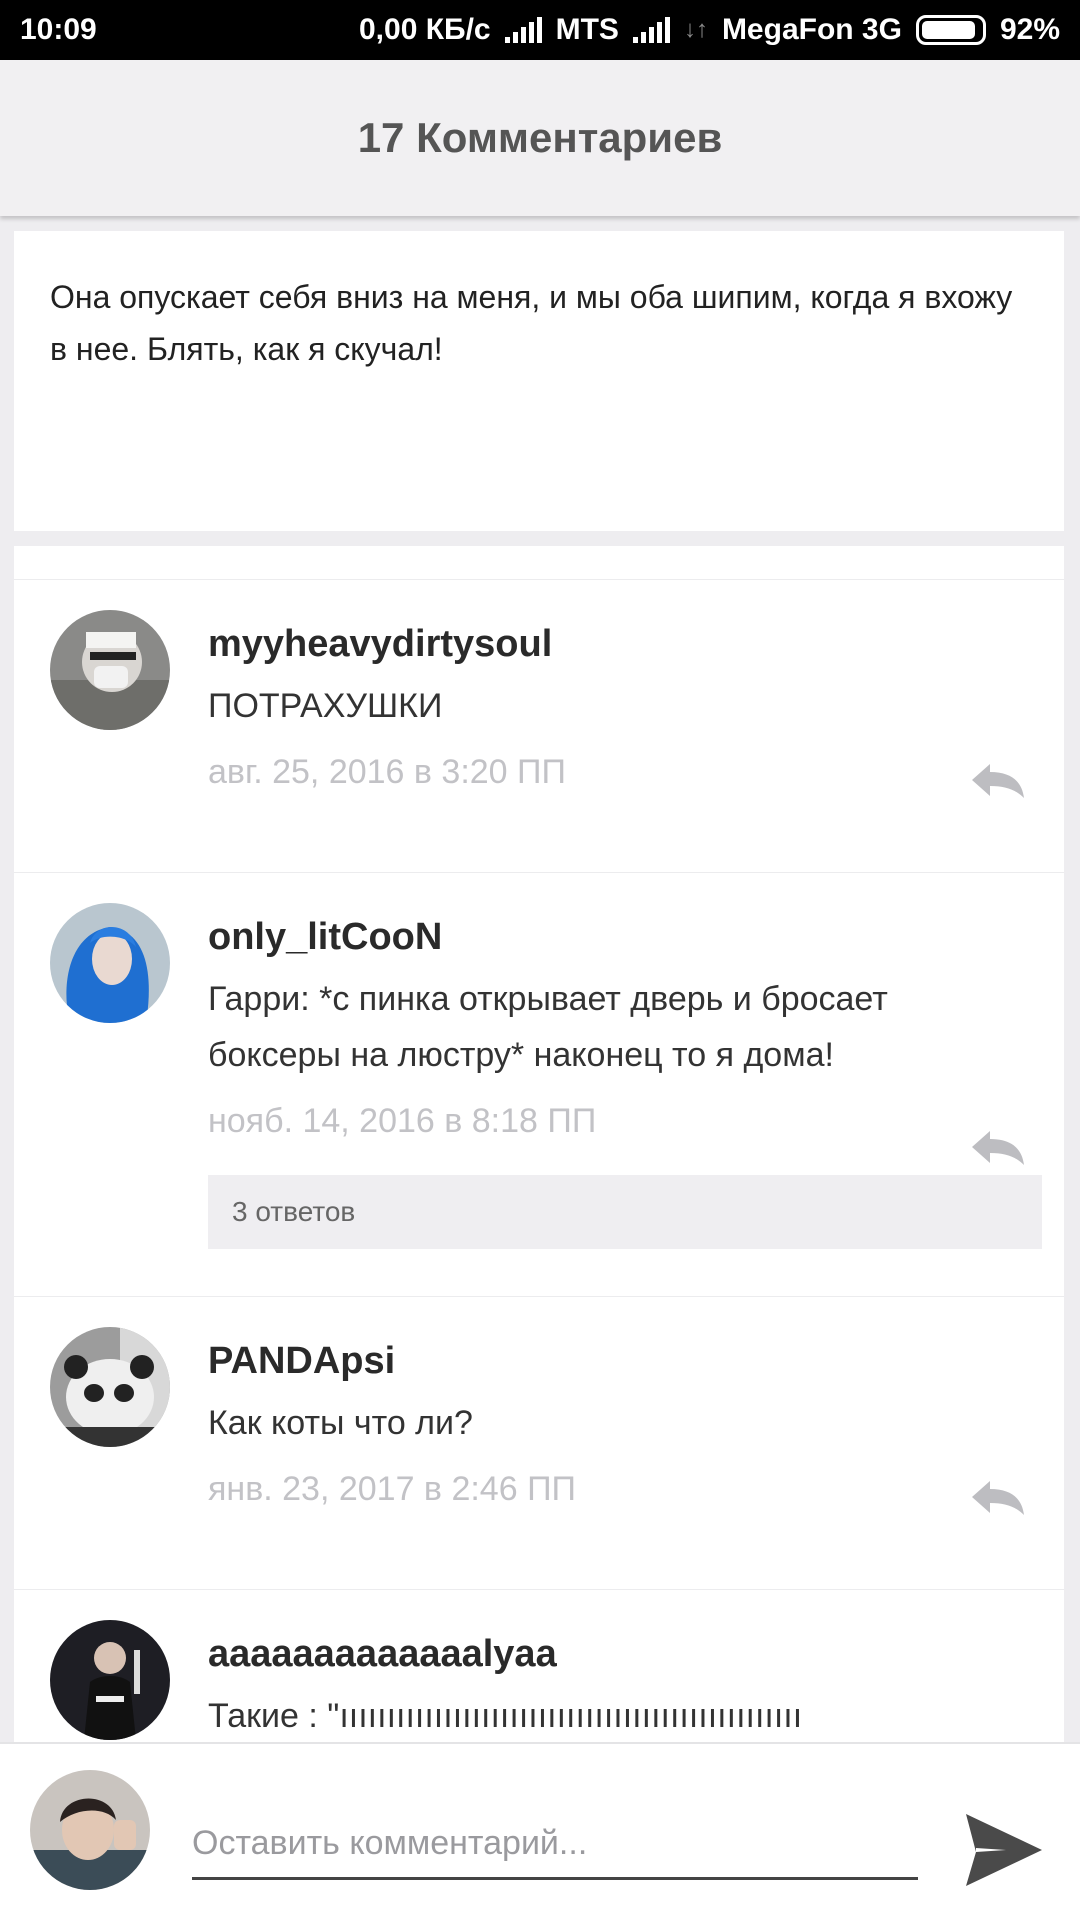 The width and height of the screenshot is (1080, 1920). I want to click on carrier-1: MTS, so click(587, 29).